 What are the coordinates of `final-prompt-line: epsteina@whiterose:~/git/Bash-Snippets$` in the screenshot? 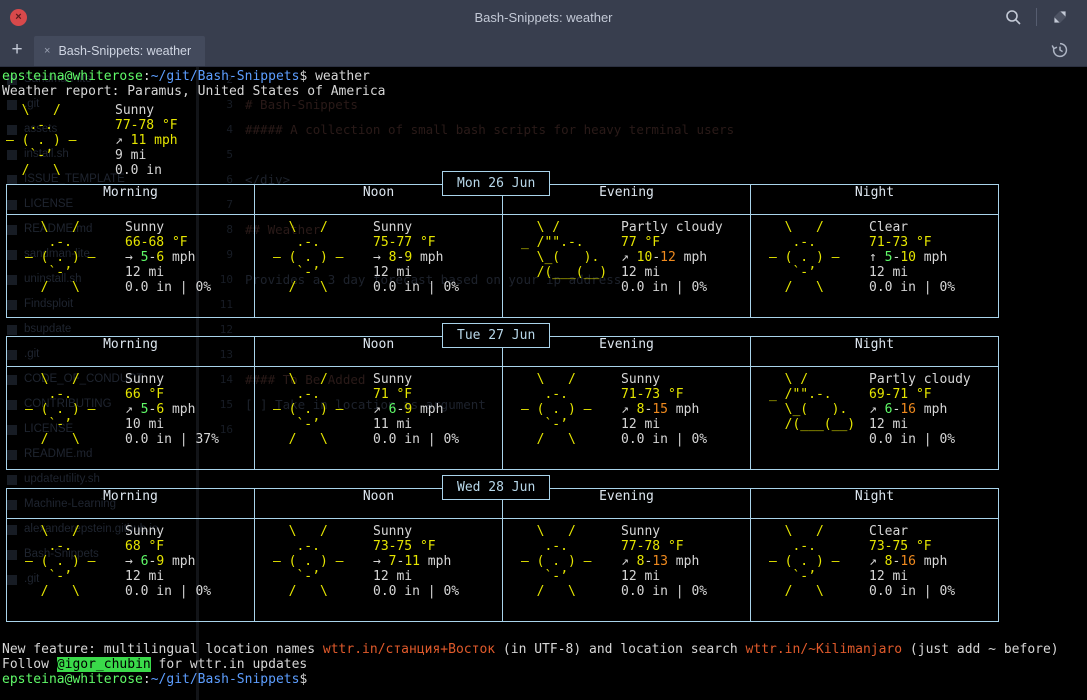 It's located at (544, 679).